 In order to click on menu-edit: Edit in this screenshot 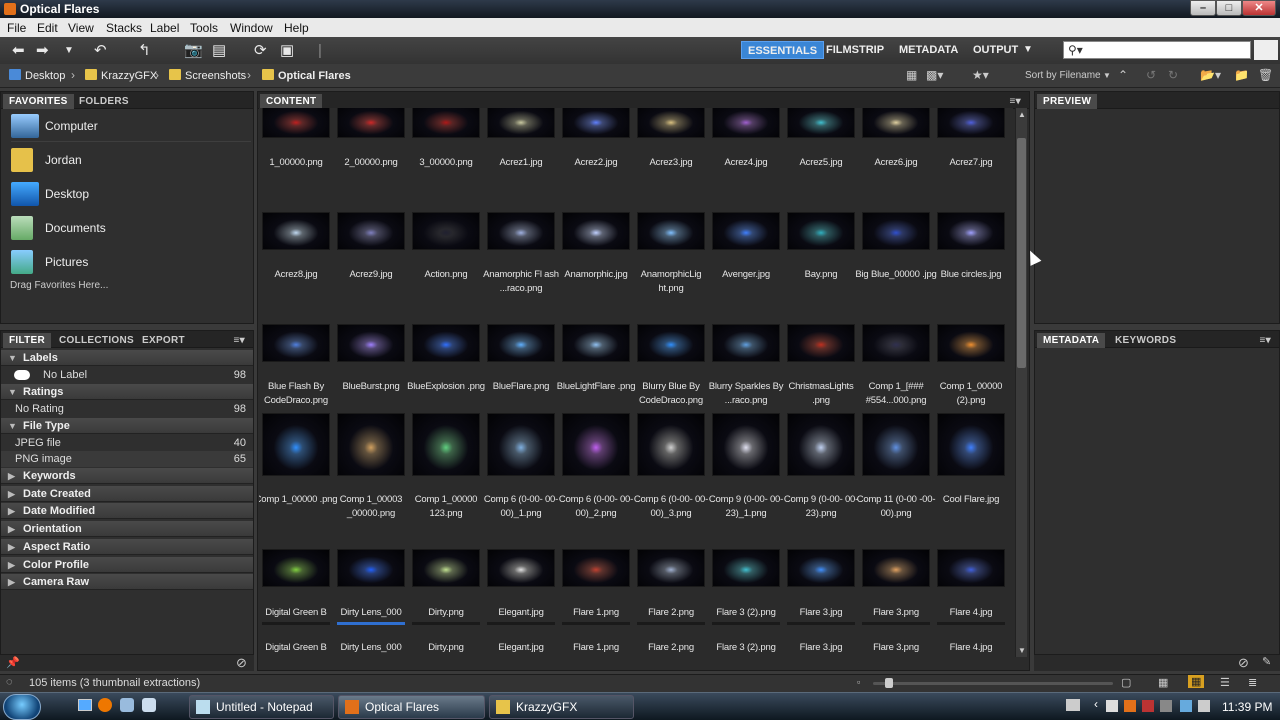, I will do `click(47, 28)`.